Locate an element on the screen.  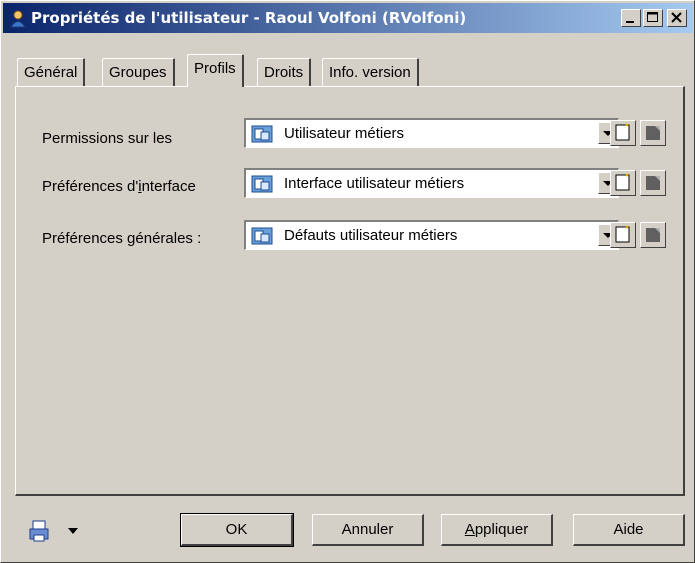
apply-button: Appliquer is located at coordinates (497, 530).